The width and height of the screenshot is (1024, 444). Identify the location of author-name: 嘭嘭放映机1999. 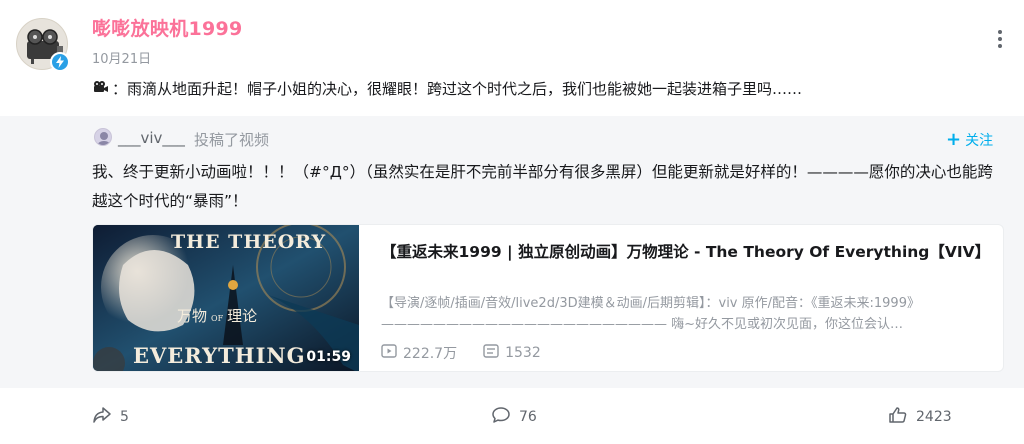
(167, 27).